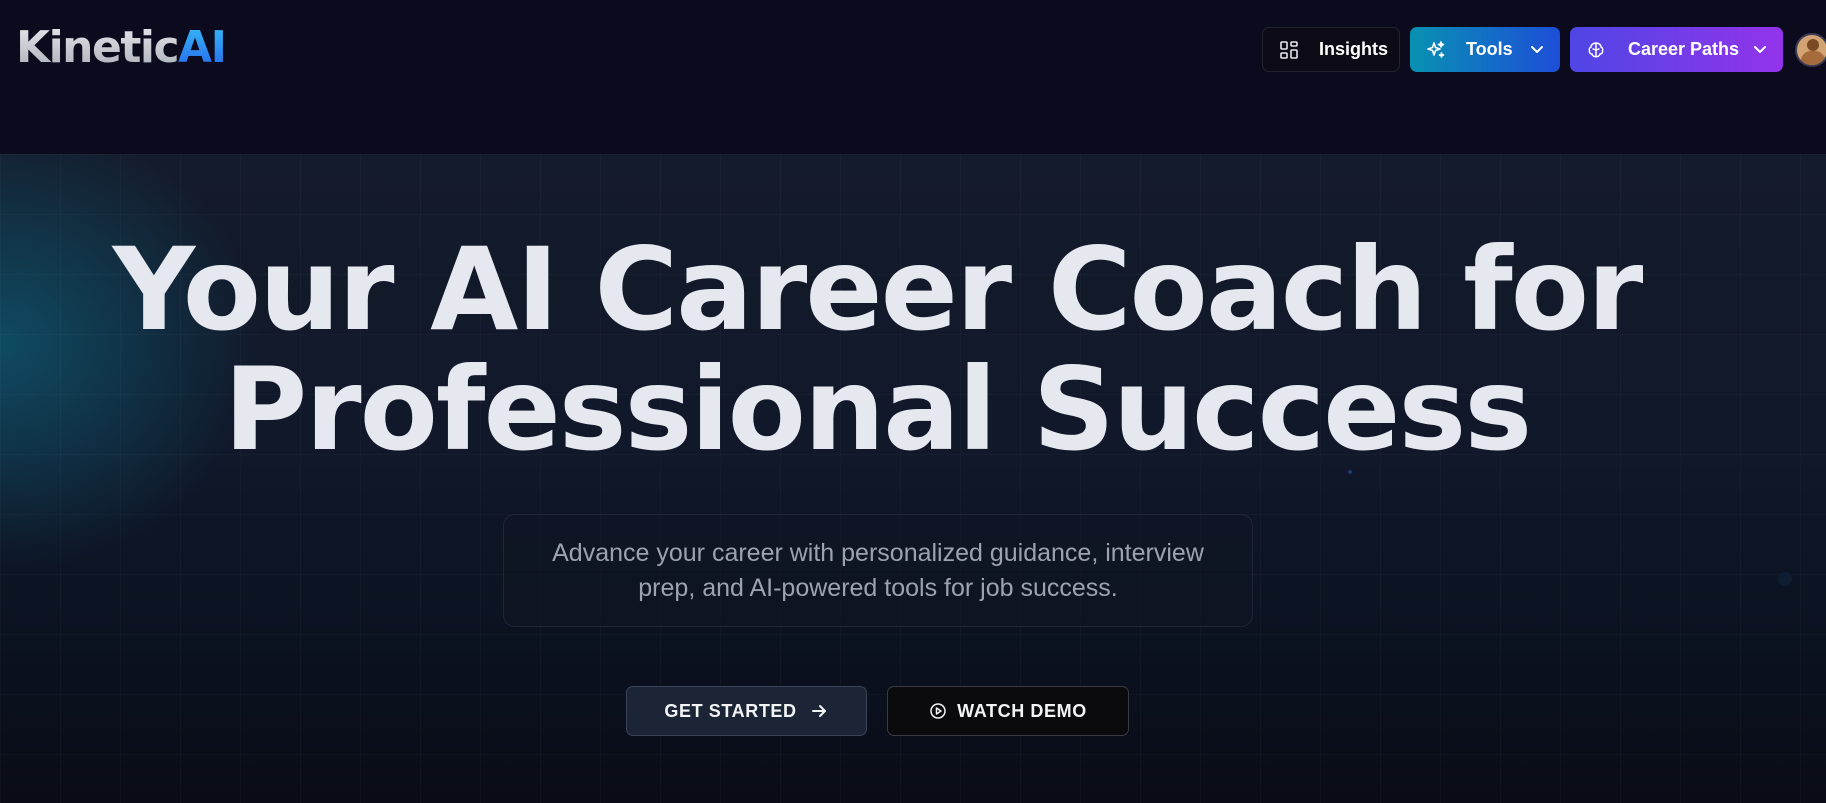 This screenshot has height=803, width=1826. What do you see at coordinates (730, 710) in the screenshot?
I see `get-started-label: GET STARTED` at bounding box center [730, 710].